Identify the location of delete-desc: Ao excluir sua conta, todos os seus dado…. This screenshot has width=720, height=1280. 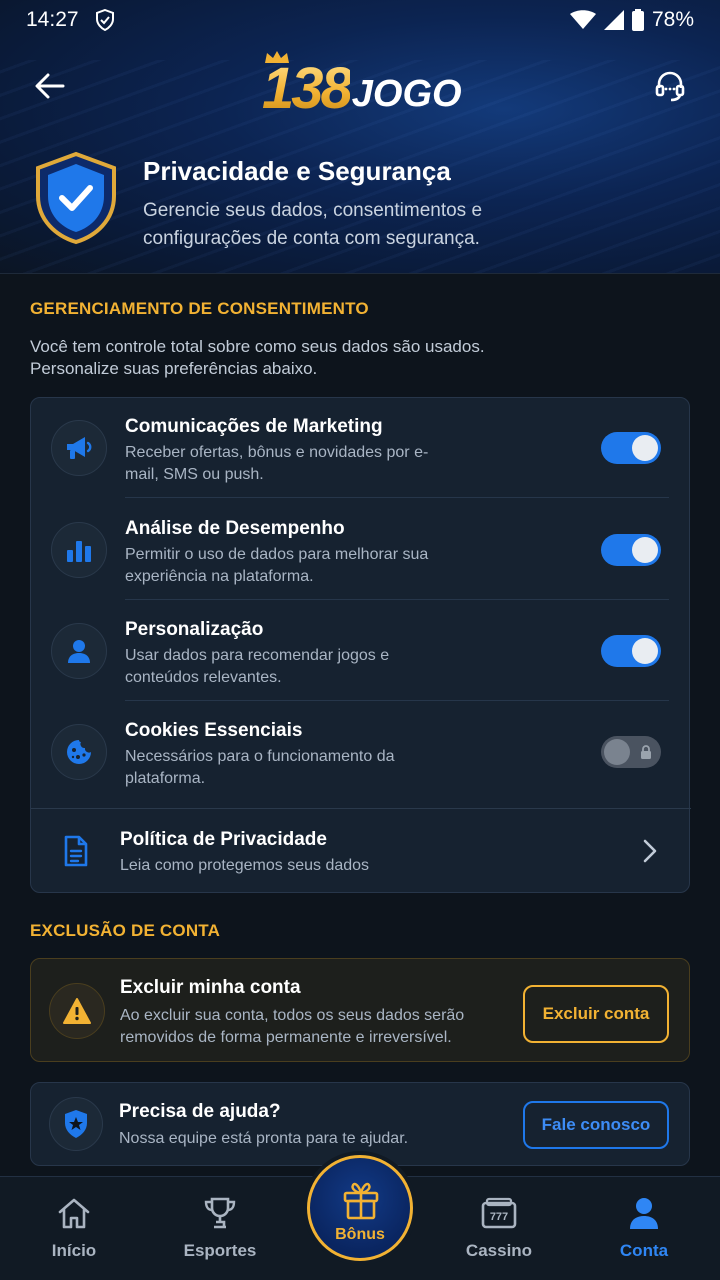
(292, 1026).